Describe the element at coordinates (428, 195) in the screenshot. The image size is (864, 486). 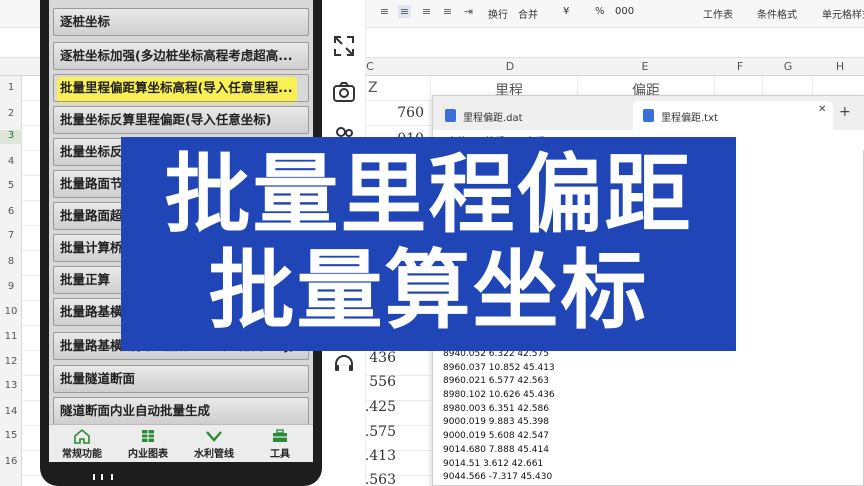
I see `banner-line-1: 批量里程偏距` at that location.